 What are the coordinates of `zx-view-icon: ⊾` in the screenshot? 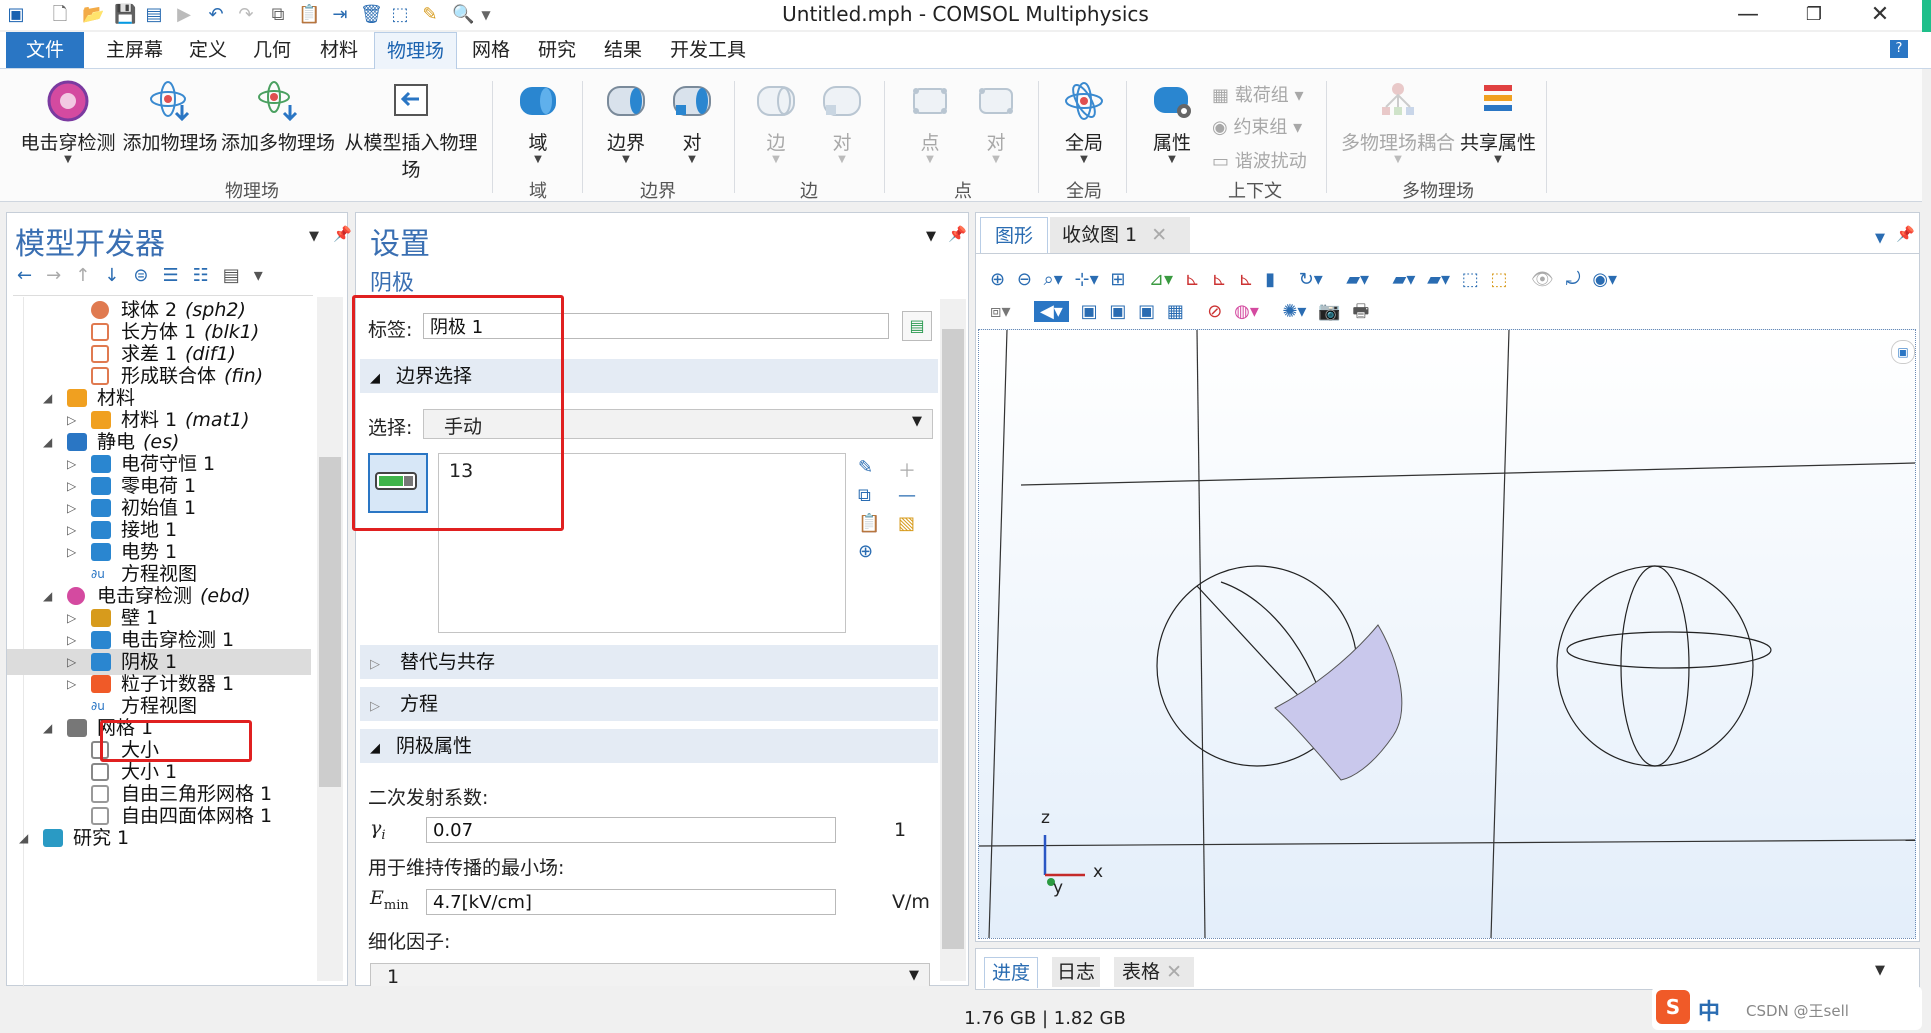 It's located at (1245, 279).